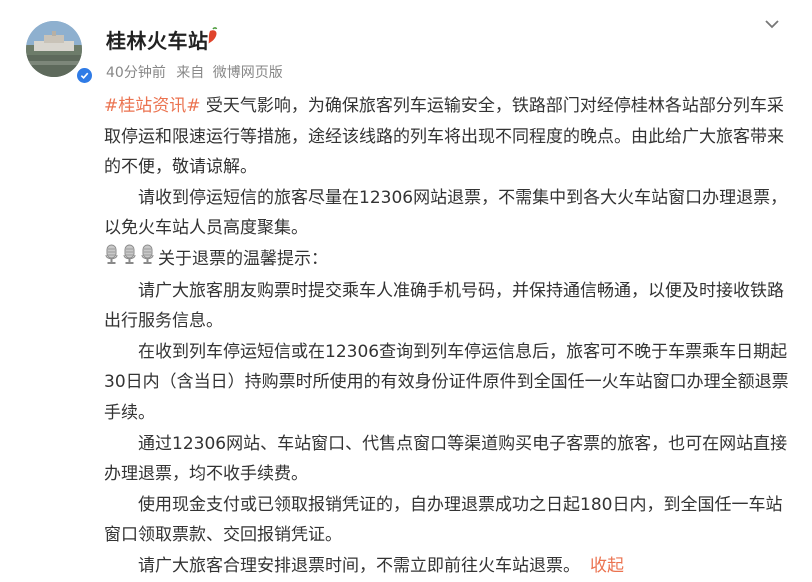 The height and width of the screenshot is (582, 812). Describe the element at coordinates (136, 73) in the screenshot. I see `post-time: 40分钟前` at that location.